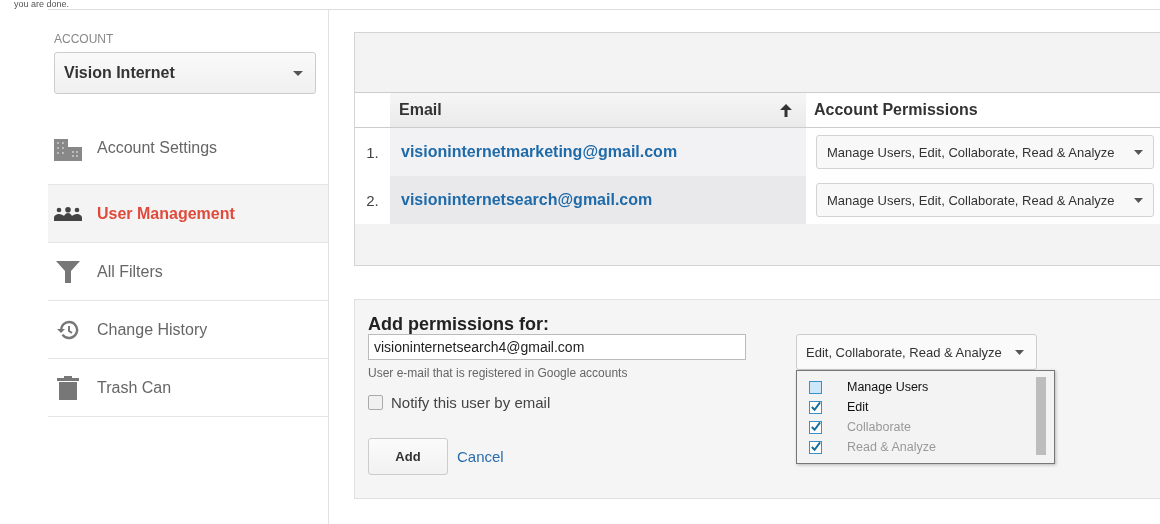 This screenshot has width=1160, height=524. What do you see at coordinates (888, 387) in the screenshot?
I see `option-label: Manage Users` at bounding box center [888, 387].